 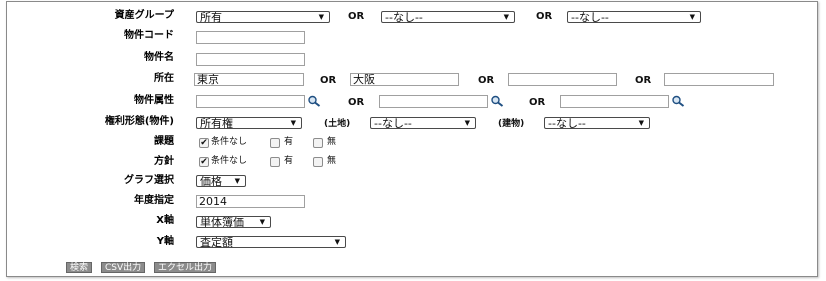 What do you see at coordinates (159, 57) in the screenshot?
I see `property-name-label: 物件名` at bounding box center [159, 57].